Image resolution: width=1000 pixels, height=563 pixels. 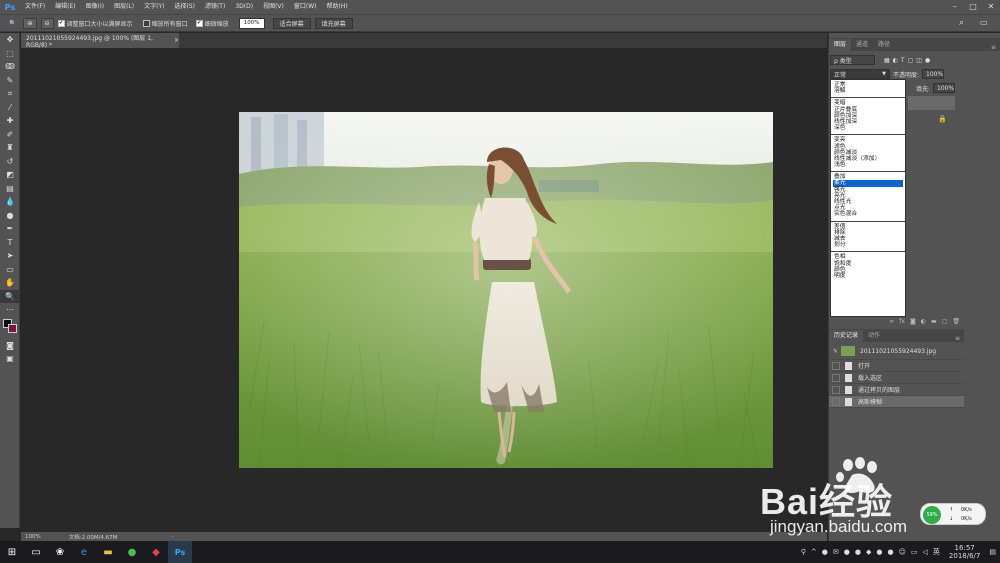 I want to click on zoom-in-icon: ⊕, so click(x=30, y=23).